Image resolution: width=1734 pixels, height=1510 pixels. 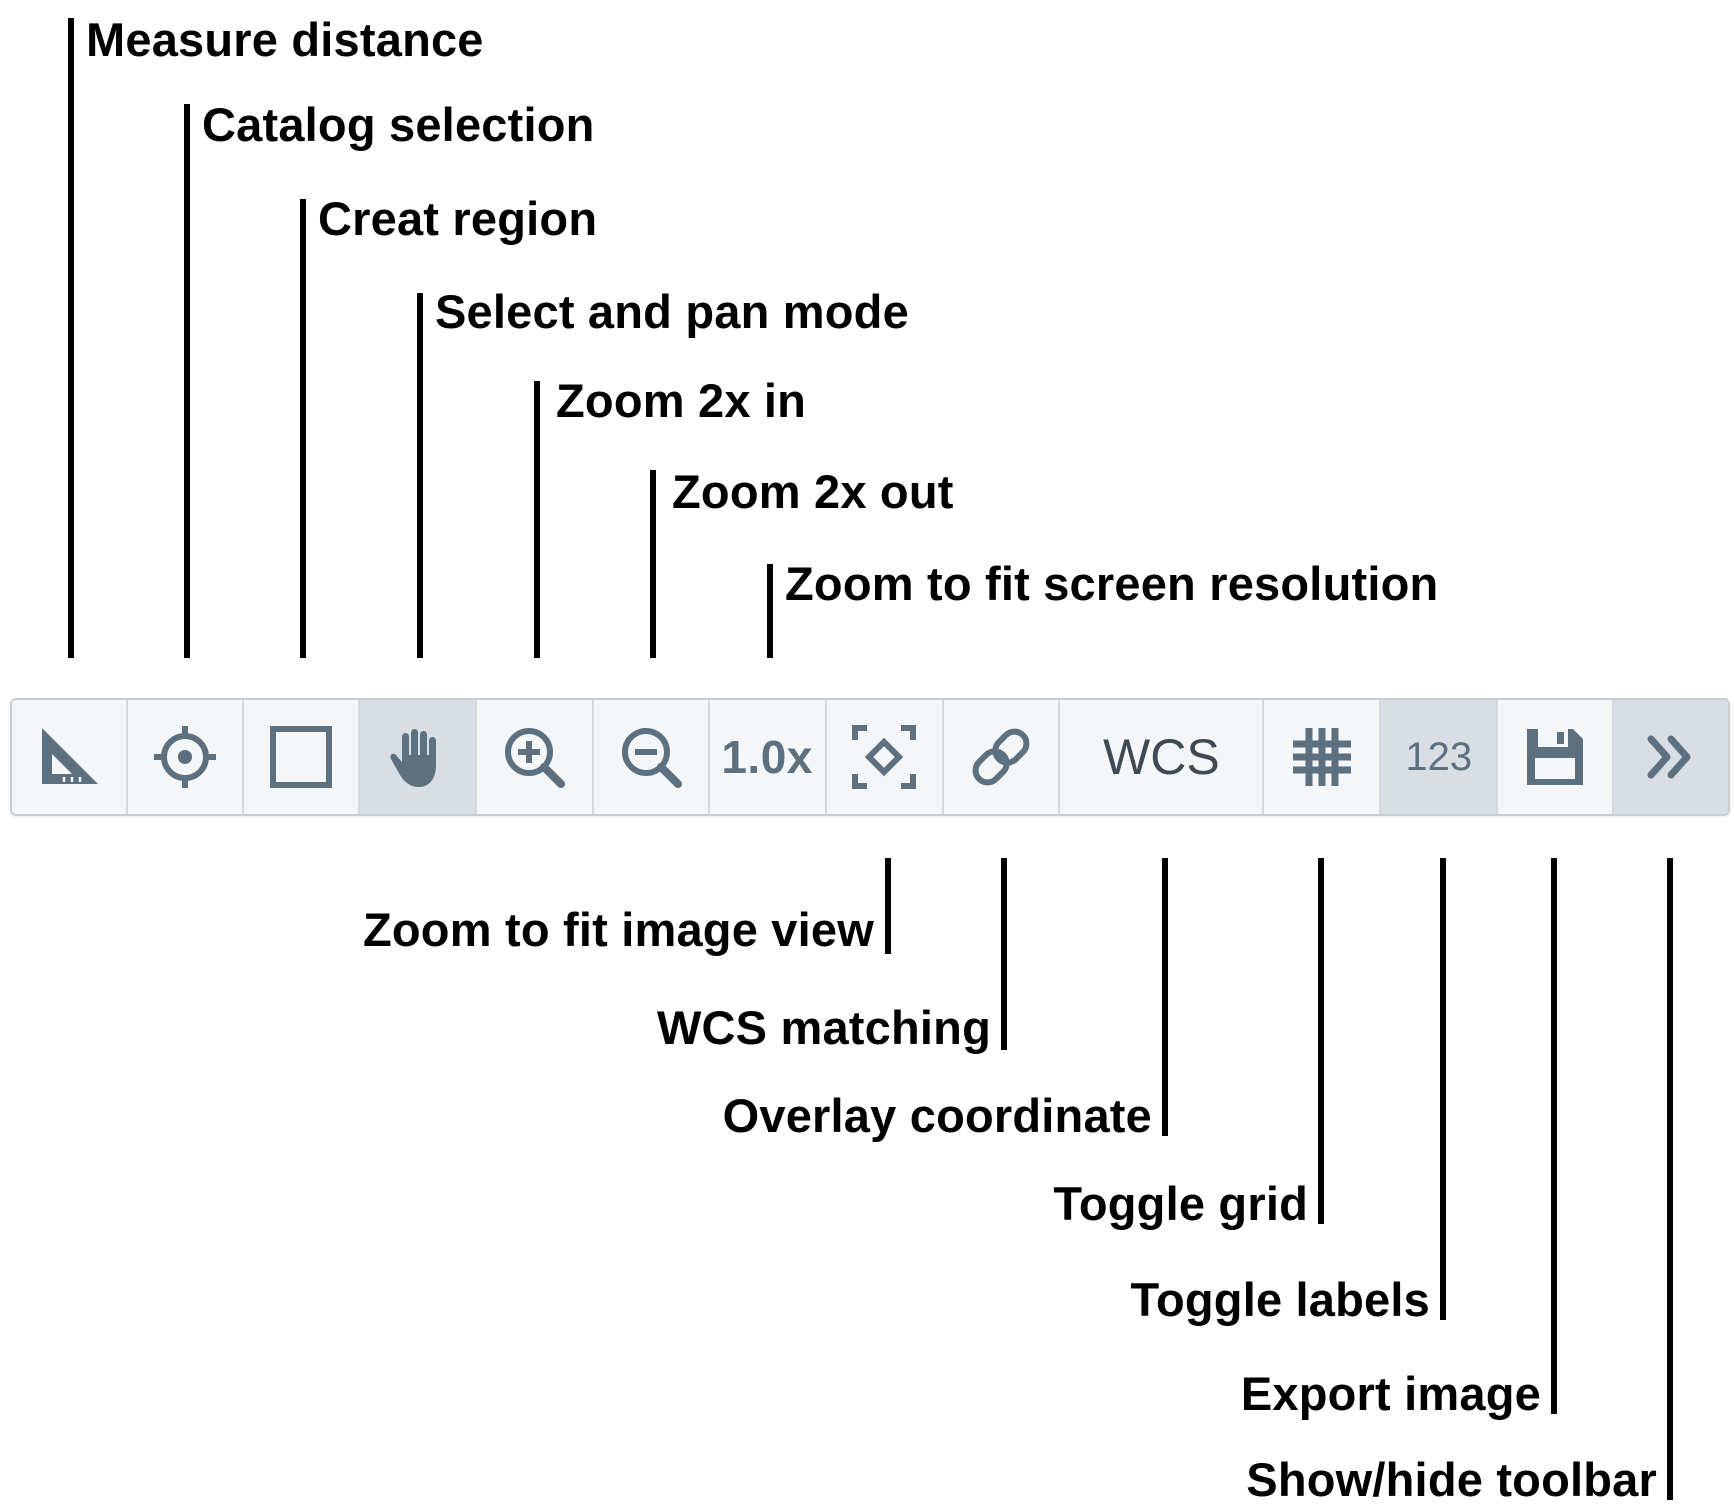 I want to click on label-zoom-out: Zoom 2x out, so click(x=813, y=491).